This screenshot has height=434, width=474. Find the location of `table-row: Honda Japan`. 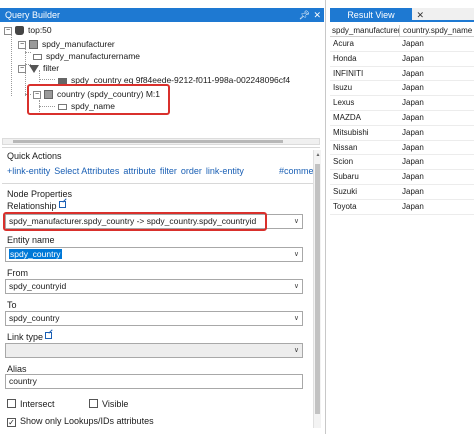

table-row: Honda Japan is located at coordinates (402, 59).